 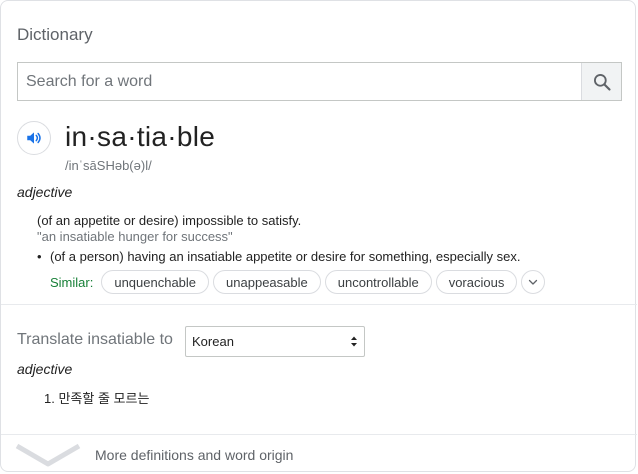 I want to click on speaker-icon, so click(x=34, y=138).